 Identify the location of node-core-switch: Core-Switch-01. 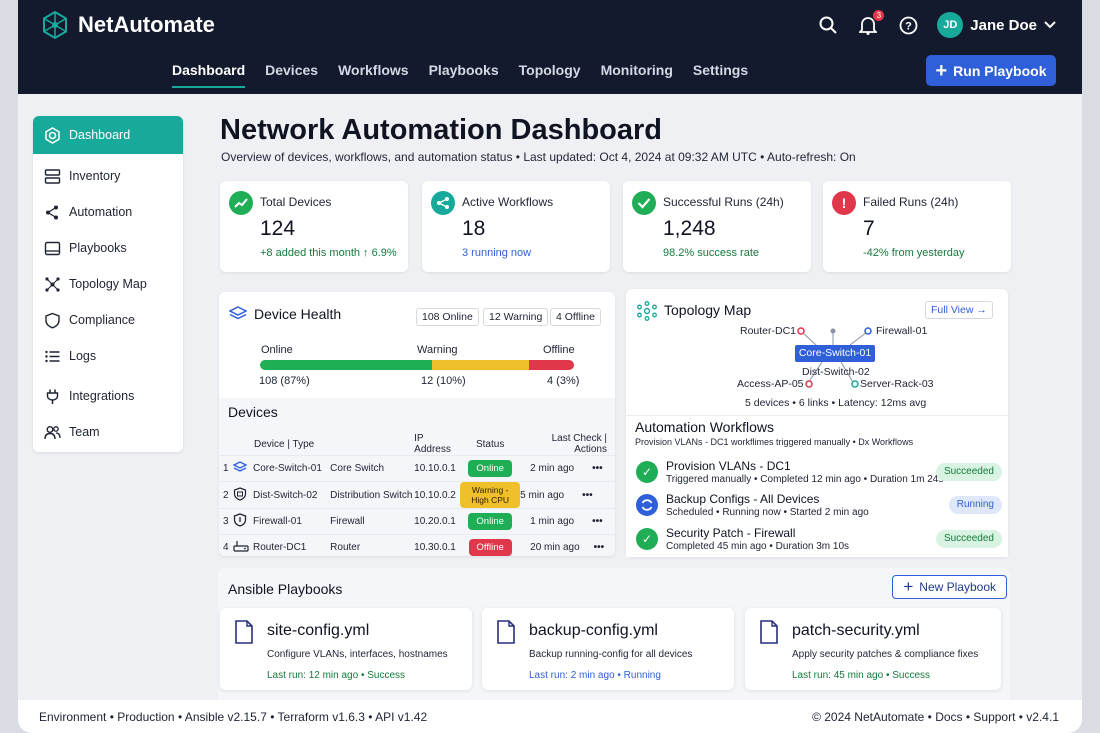
(835, 353).